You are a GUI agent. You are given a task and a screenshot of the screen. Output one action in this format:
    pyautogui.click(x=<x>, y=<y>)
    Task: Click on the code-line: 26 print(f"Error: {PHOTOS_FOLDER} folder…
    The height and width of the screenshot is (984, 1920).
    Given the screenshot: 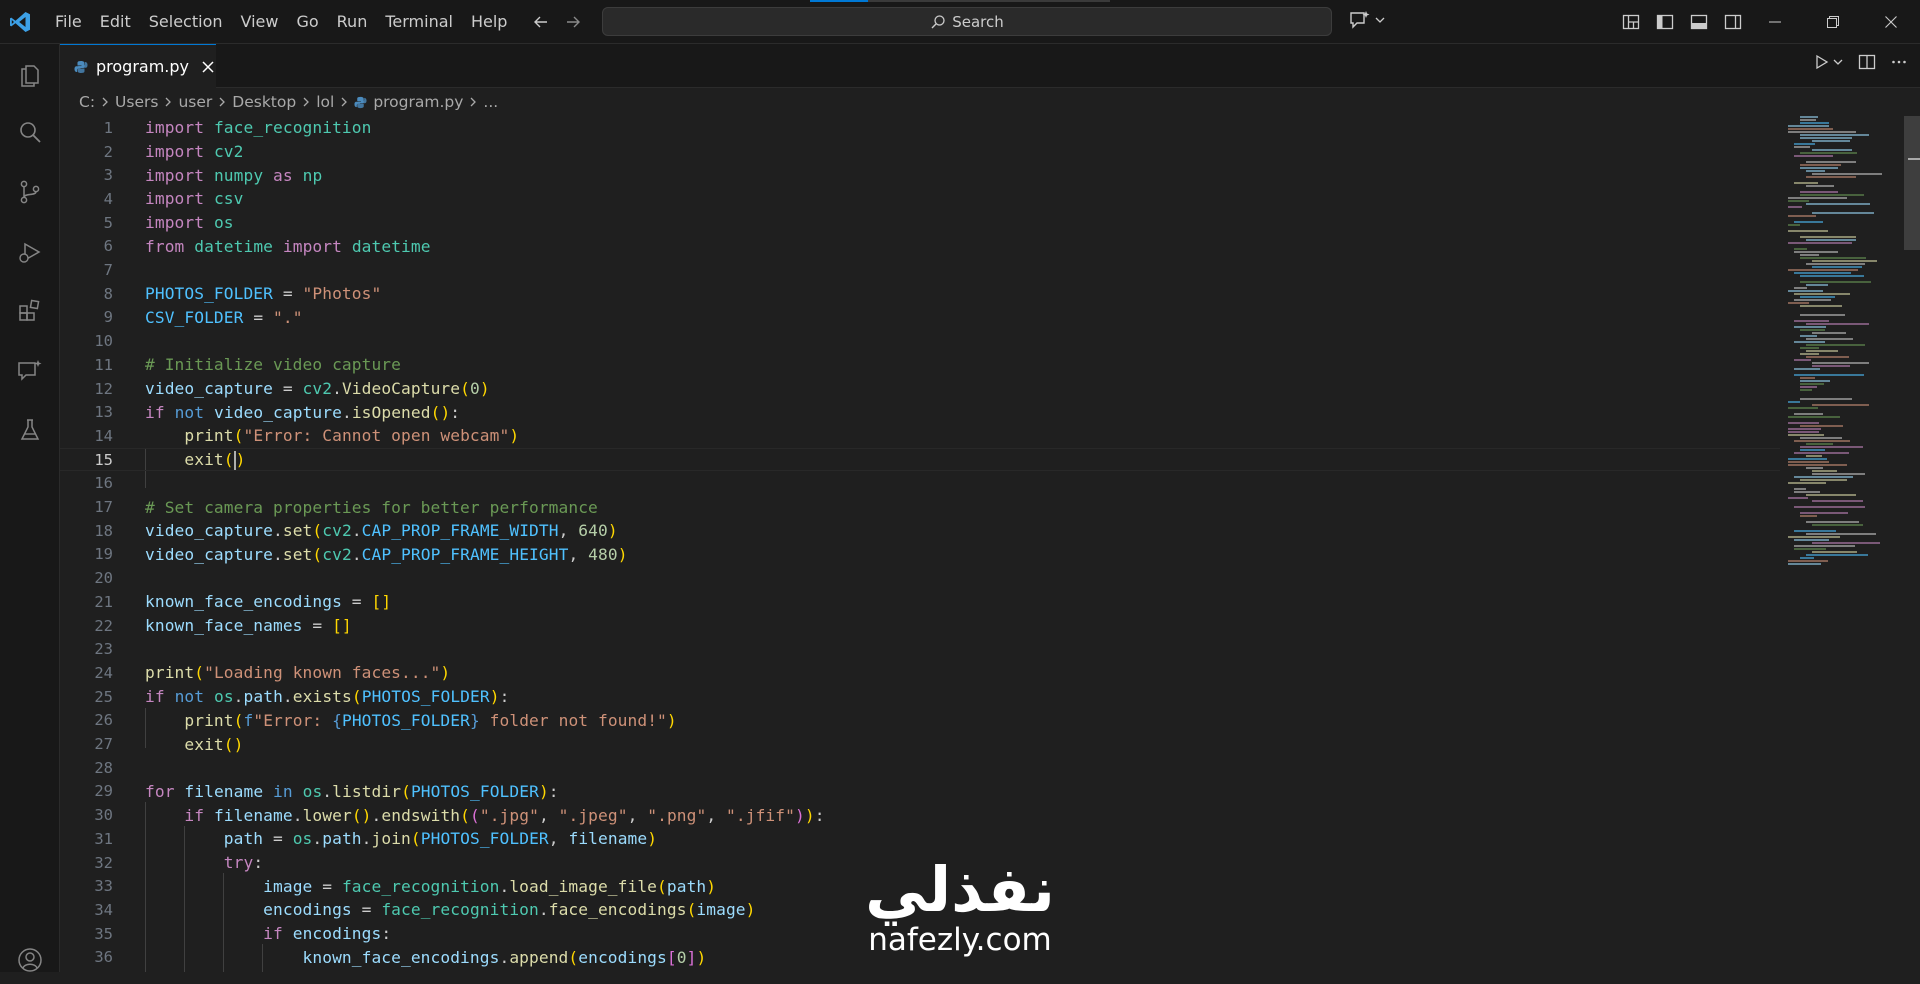 What is the action you would take?
    pyautogui.click(x=920, y=721)
    